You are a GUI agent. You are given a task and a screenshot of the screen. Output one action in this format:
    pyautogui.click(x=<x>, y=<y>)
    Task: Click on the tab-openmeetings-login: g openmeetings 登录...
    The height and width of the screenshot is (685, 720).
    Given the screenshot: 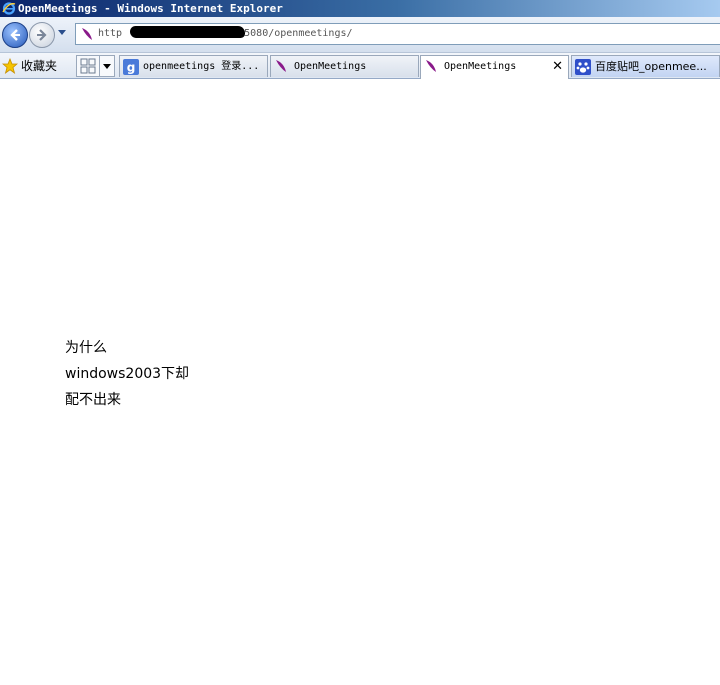 What is the action you would take?
    pyautogui.click(x=193, y=66)
    